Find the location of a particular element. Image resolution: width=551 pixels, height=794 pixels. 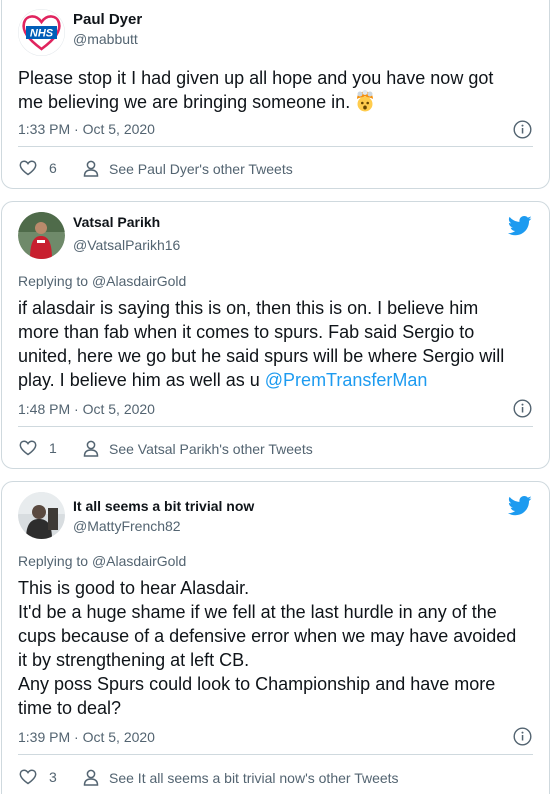

other-tweets-link: See Paul Dyer's other Tweets is located at coordinates (188, 168).